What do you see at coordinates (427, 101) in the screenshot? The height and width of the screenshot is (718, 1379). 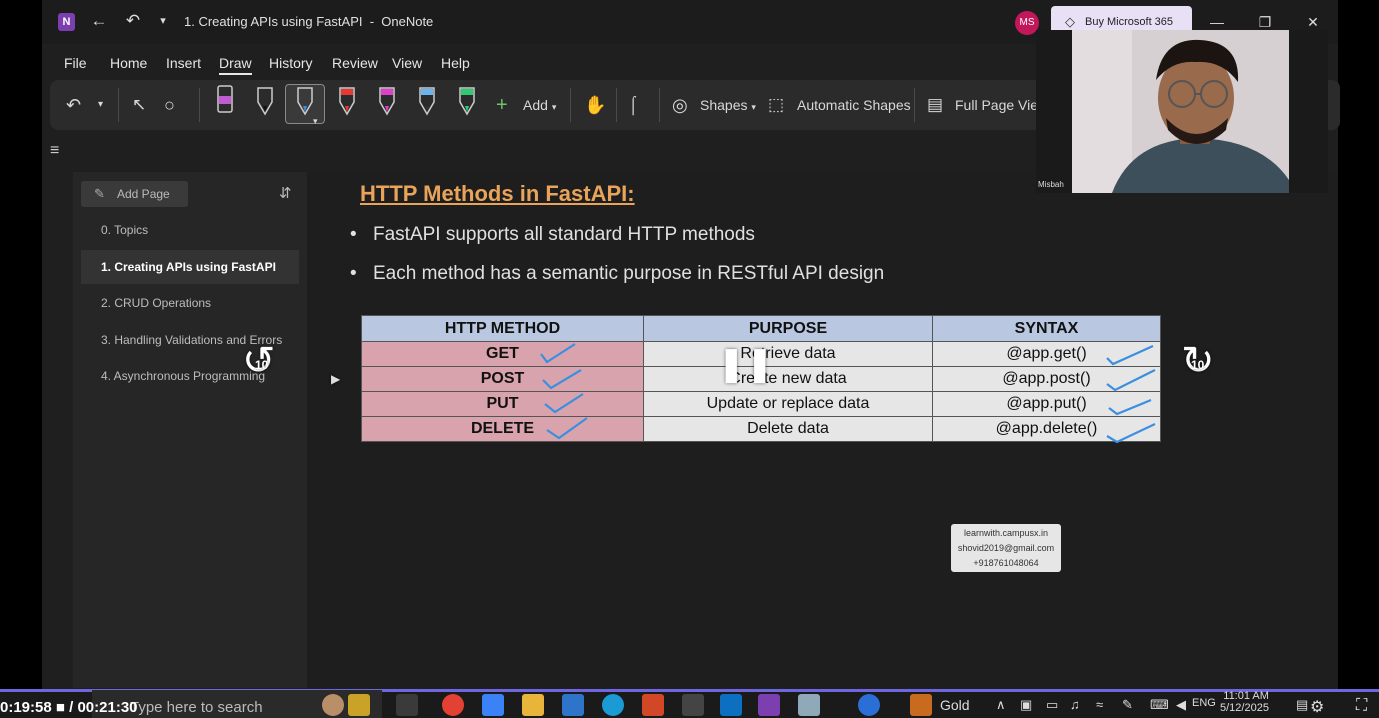 I see `pen-lightblue-icon` at bounding box center [427, 101].